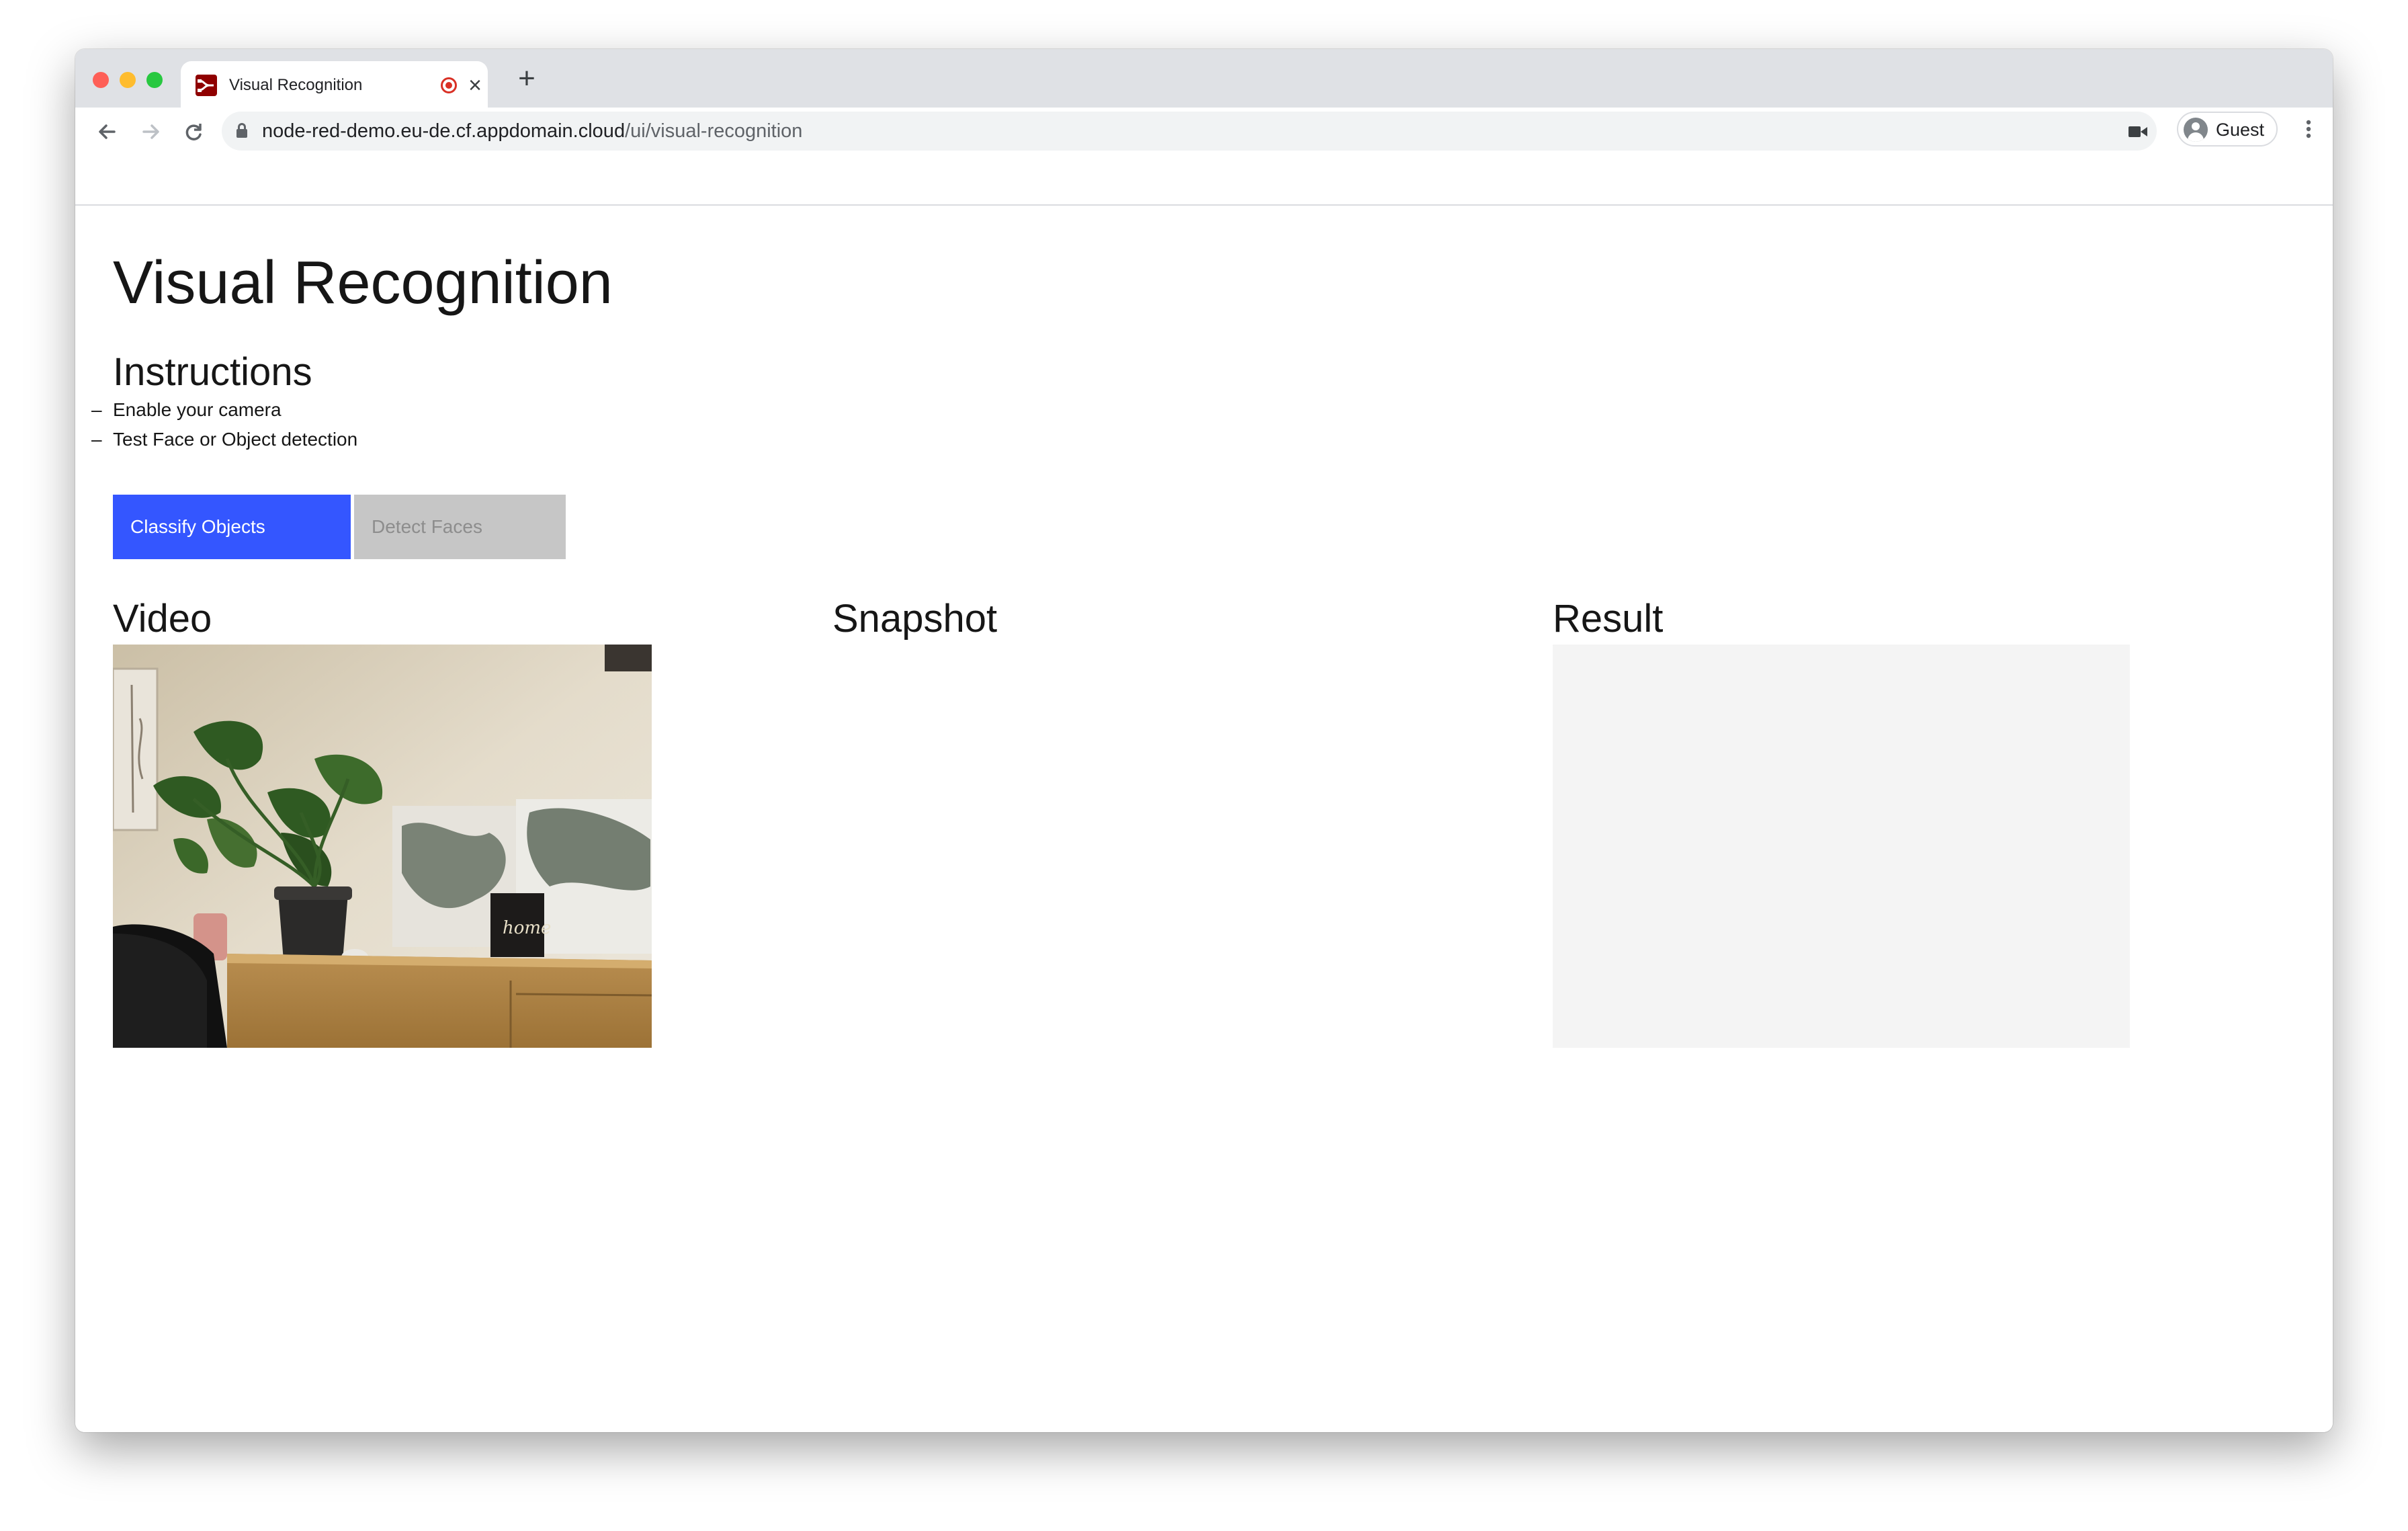  Describe the element at coordinates (212, 372) in the screenshot. I see `instructions-heading: Instructions` at that location.